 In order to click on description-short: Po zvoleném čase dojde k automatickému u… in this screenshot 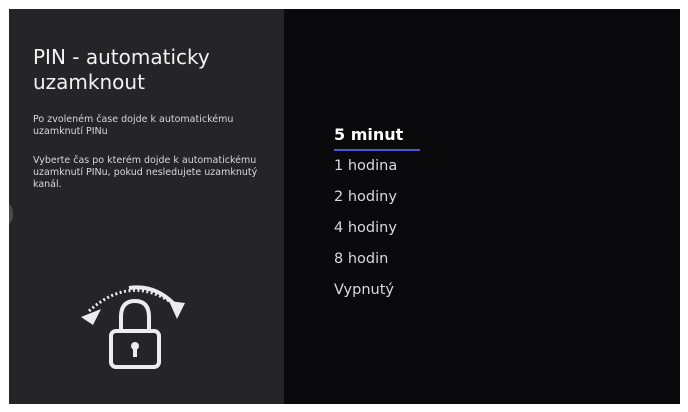, I will do `click(133, 125)`.